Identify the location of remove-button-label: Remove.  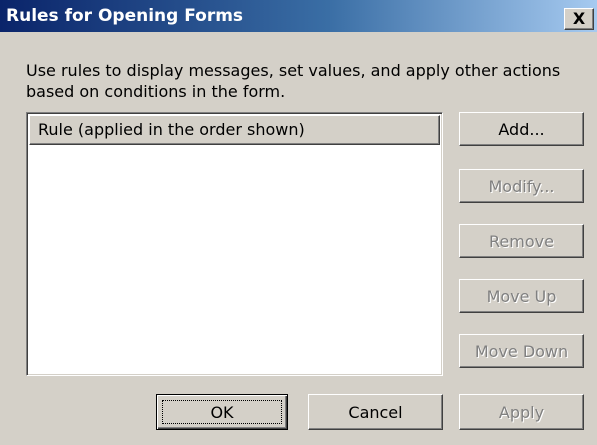
(521, 241).